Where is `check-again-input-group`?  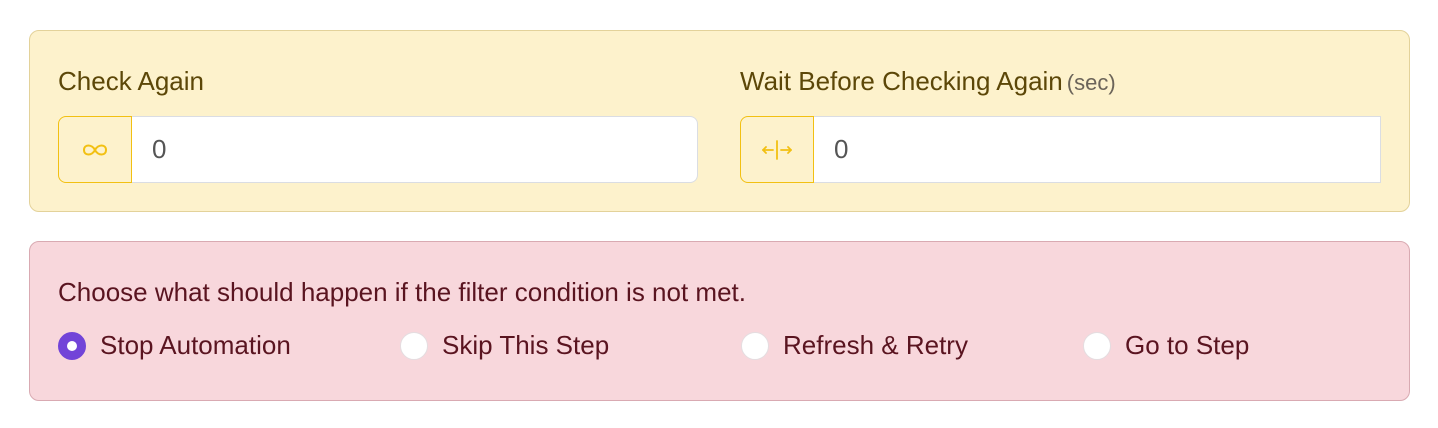 check-again-input-group is located at coordinates (378, 149).